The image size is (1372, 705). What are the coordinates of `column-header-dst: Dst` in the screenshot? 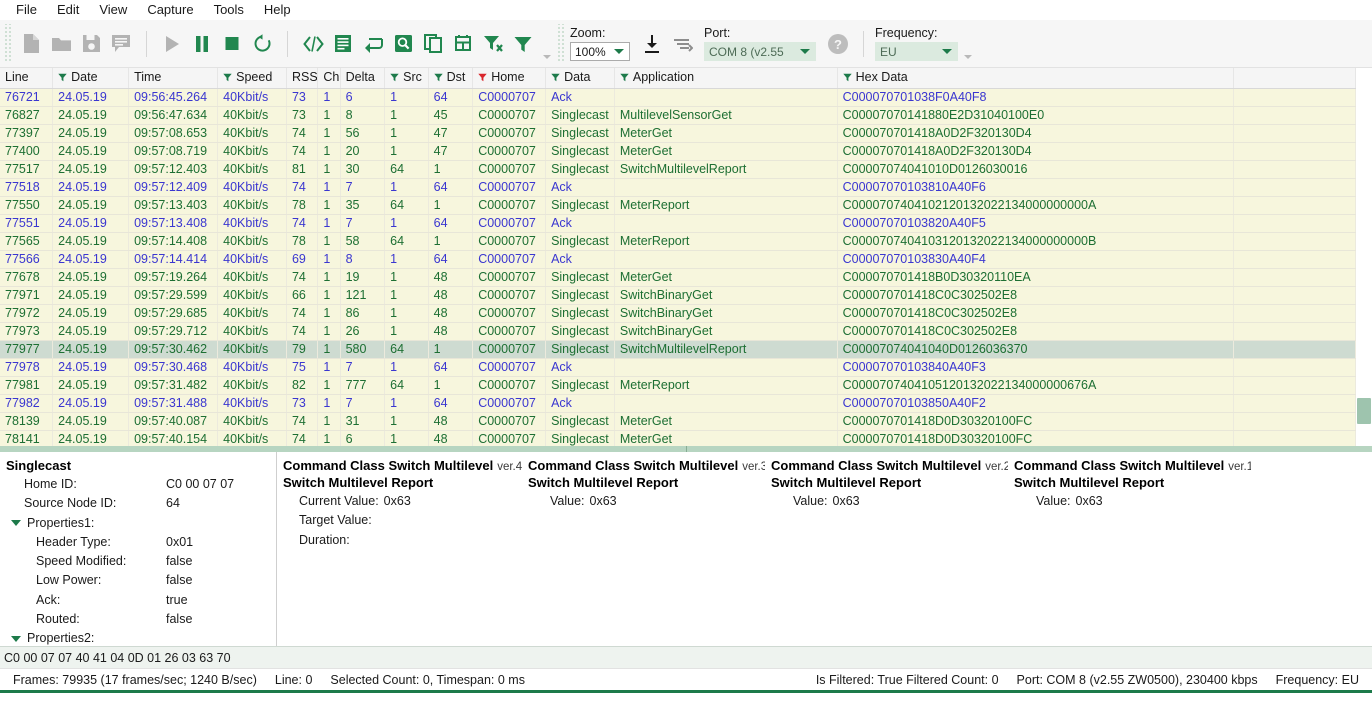 It's located at (451, 78).